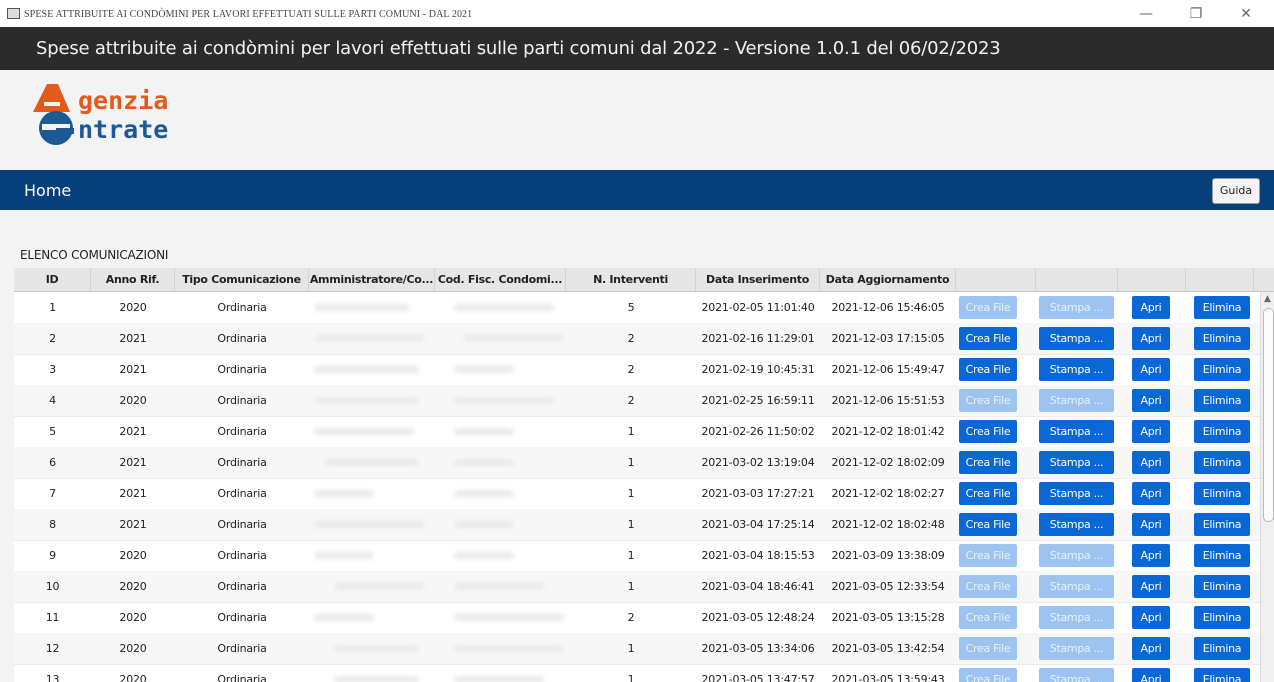 Image resolution: width=1274 pixels, height=682 pixels. What do you see at coordinates (1268, 415) in the screenshot?
I see `scrollbar-thumb` at bounding box center [1268, 415].